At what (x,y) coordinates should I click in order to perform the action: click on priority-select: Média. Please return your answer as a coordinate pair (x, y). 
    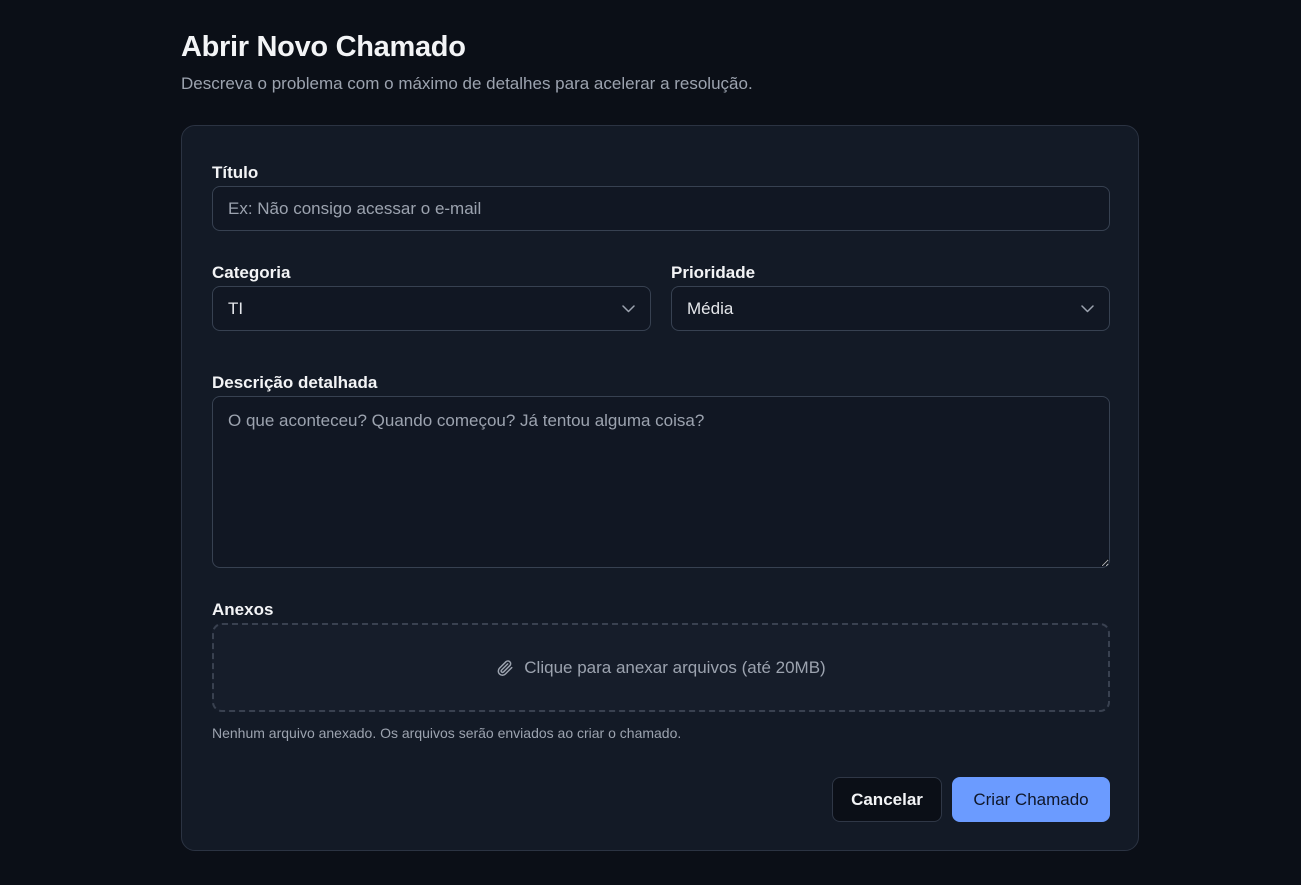
    Looking at the image, I should click on (890, 308).